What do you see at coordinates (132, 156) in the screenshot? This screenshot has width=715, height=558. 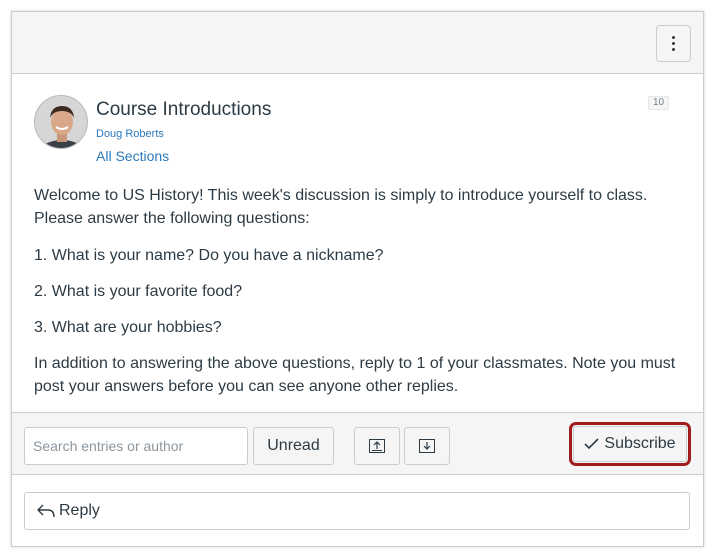 I see `sections-link: All Sections` at bounding box center [132, 156].